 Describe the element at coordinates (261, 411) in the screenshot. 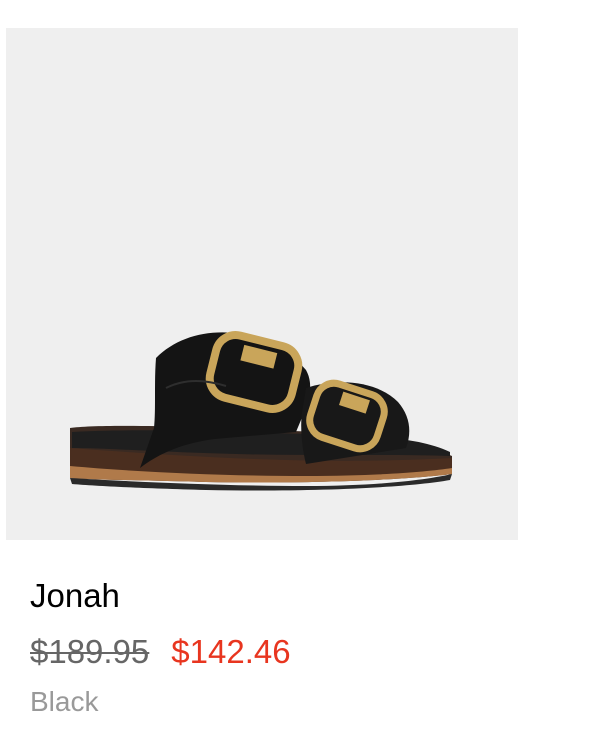

I see `sandal-illustration` at that location.